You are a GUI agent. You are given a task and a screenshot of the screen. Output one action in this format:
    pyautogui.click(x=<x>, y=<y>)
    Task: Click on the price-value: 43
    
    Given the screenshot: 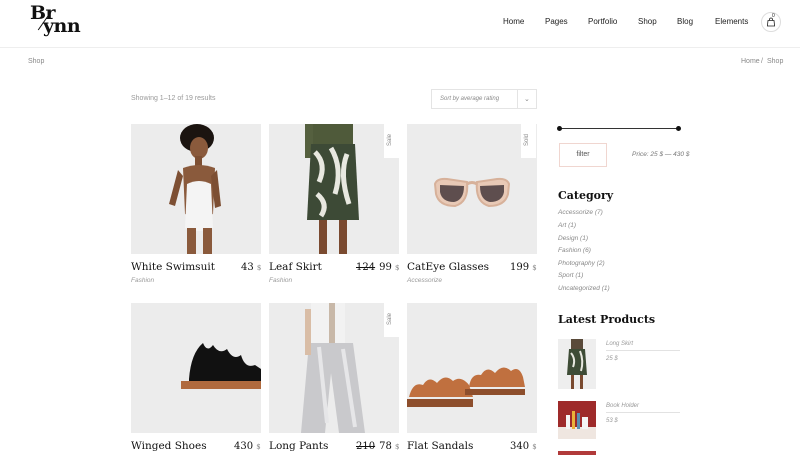 What is the action you would take?
    pyautogui.click(x=247, y=267)
    